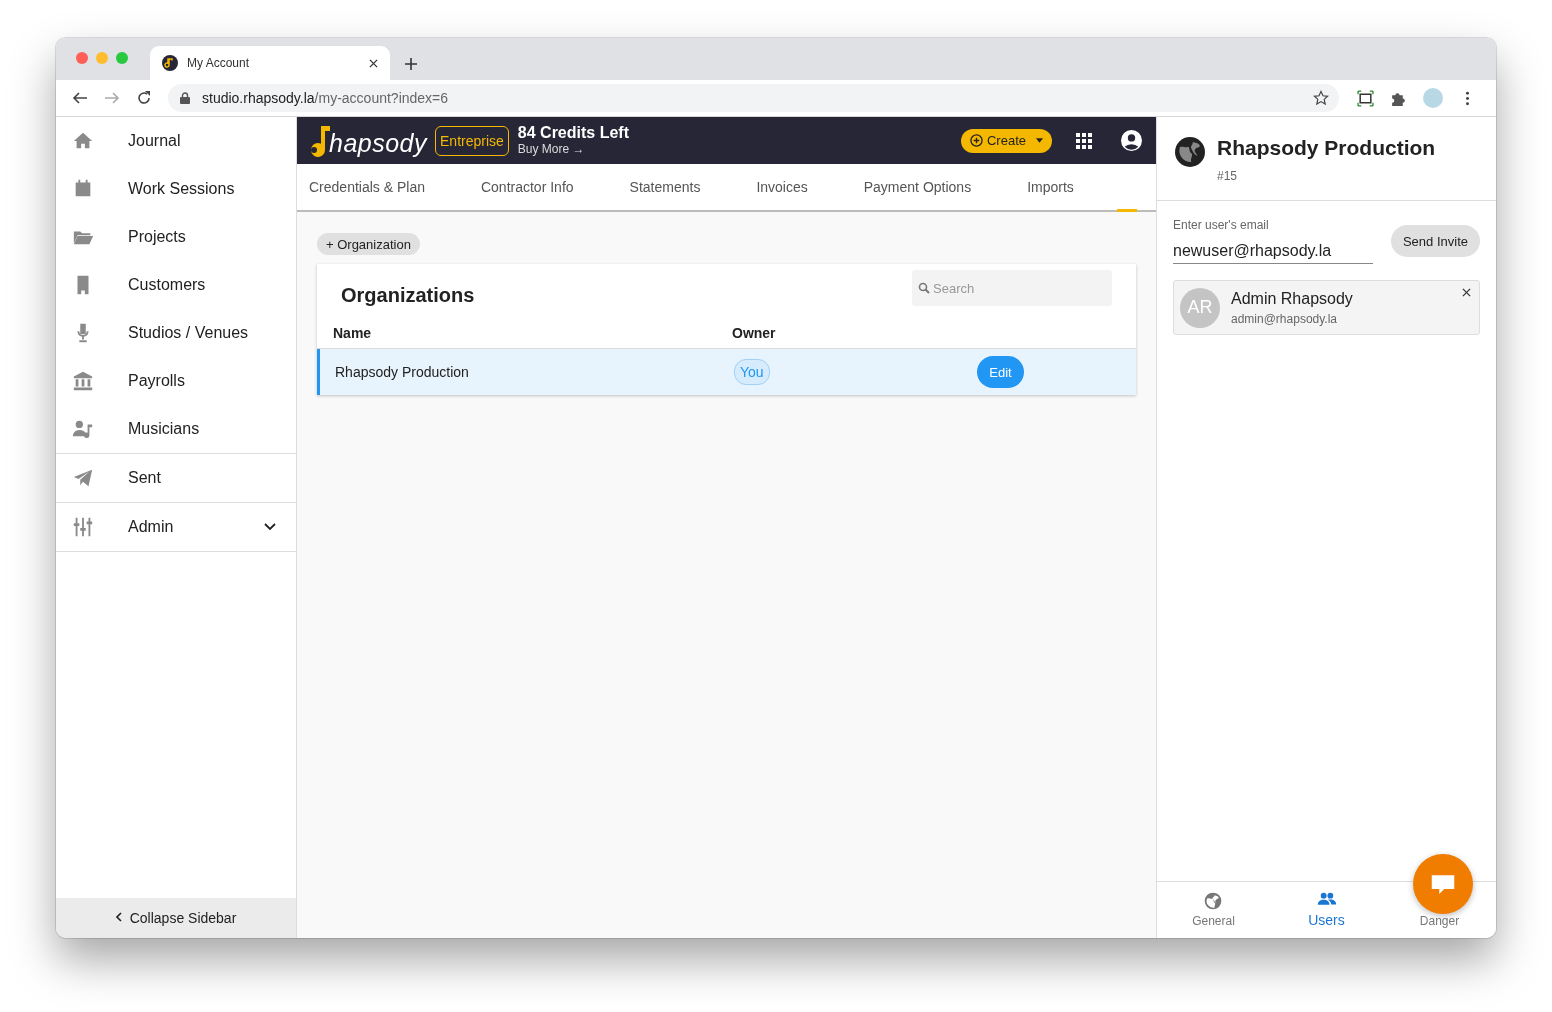 The width and height of the screenshot is (1552, 1012). I want to click on email-field: newuser@rhapsody.la, so click(1273, 253).